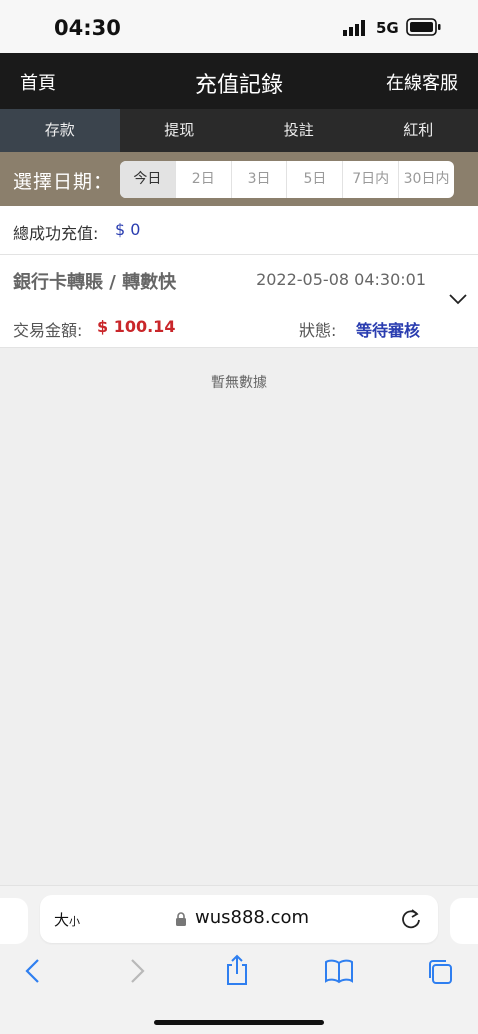  I want to click on date-option-7d: 7日内, so click(370, 179).